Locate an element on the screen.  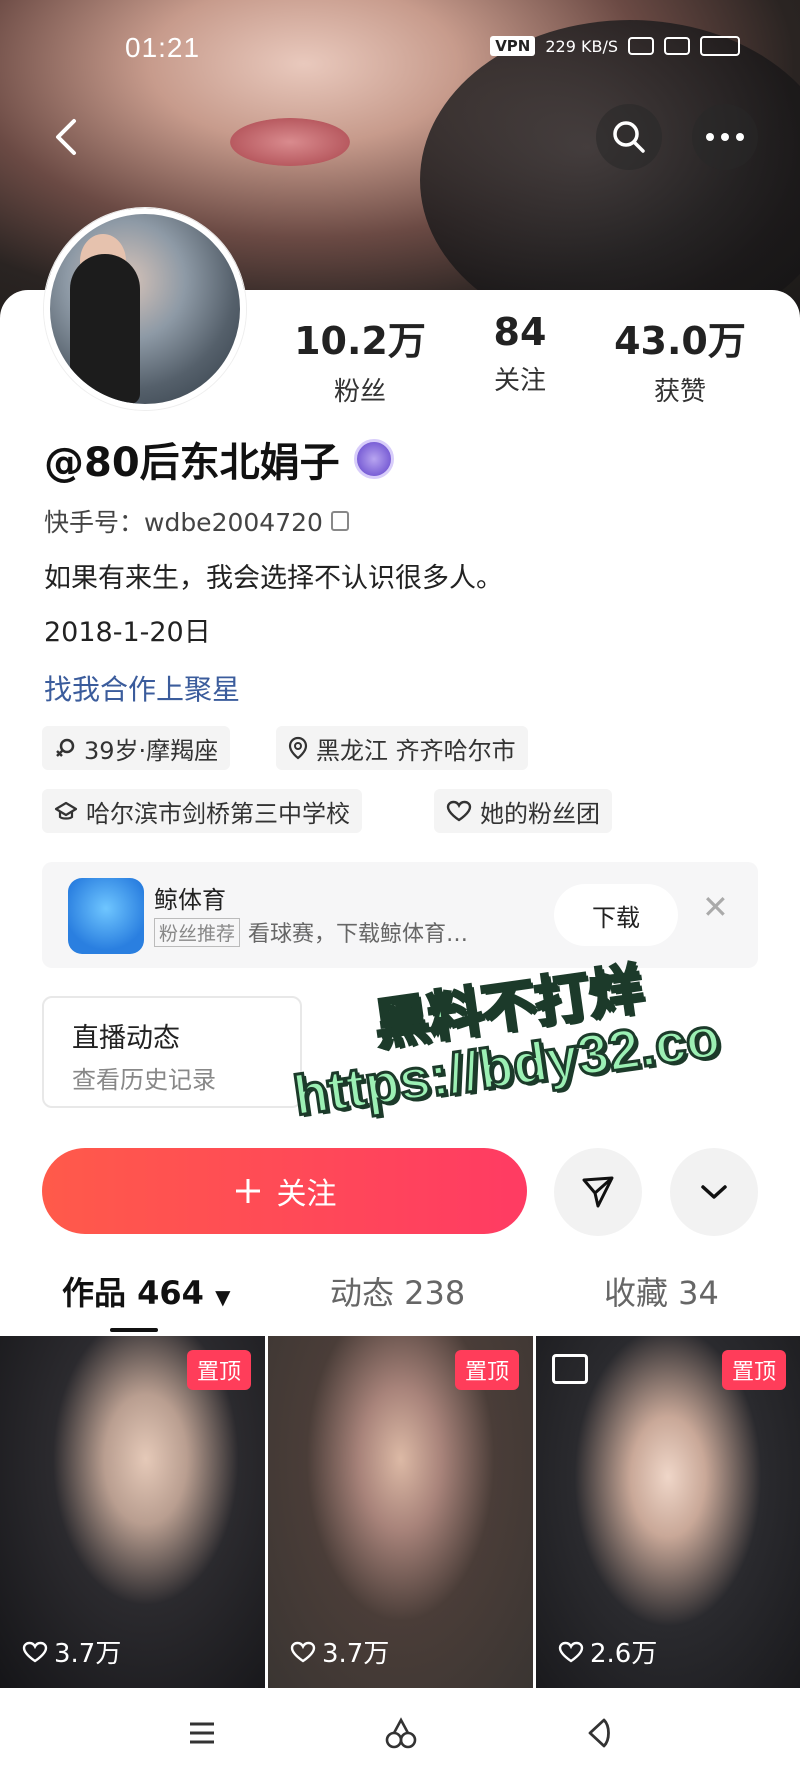
tag-text: 黑龙江 齐齐哈尔市 is located at coordinates (416, 750).